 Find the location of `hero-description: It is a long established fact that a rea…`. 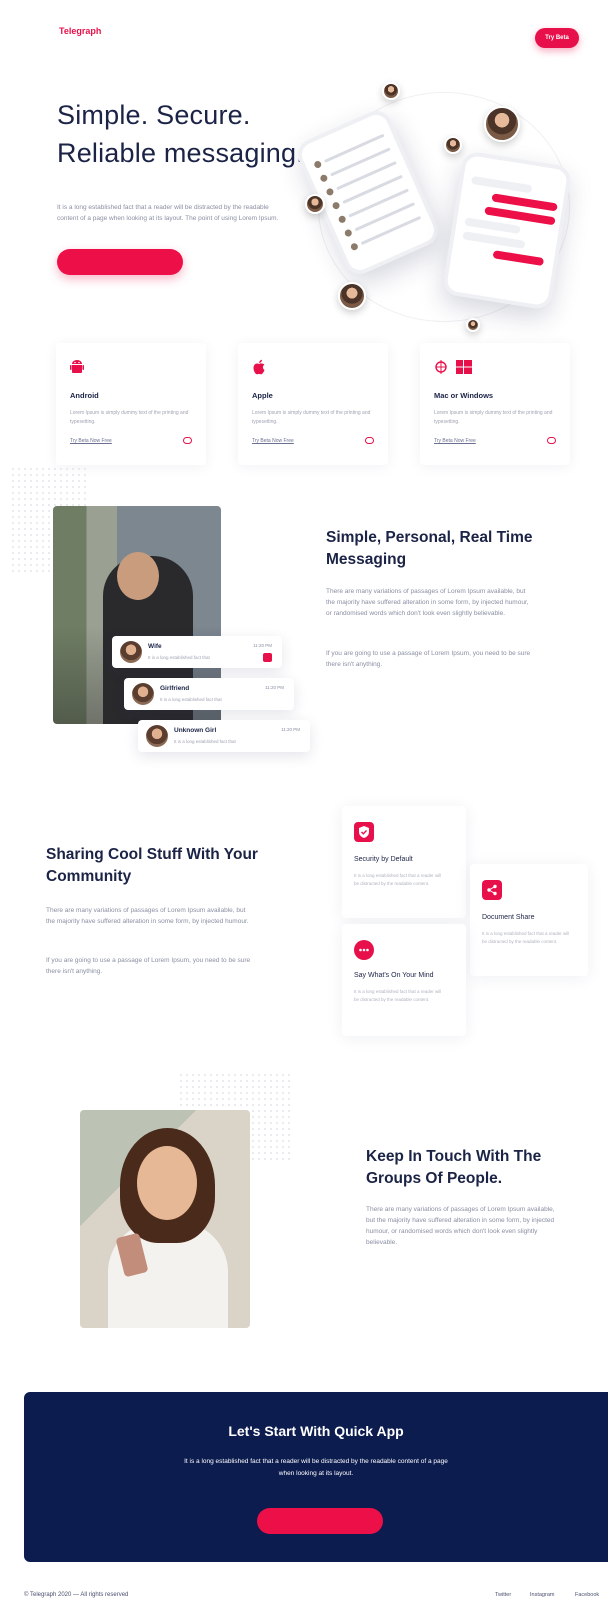

hero-description: It is a long established fact that a rea… is located at coordinates (168, 213).